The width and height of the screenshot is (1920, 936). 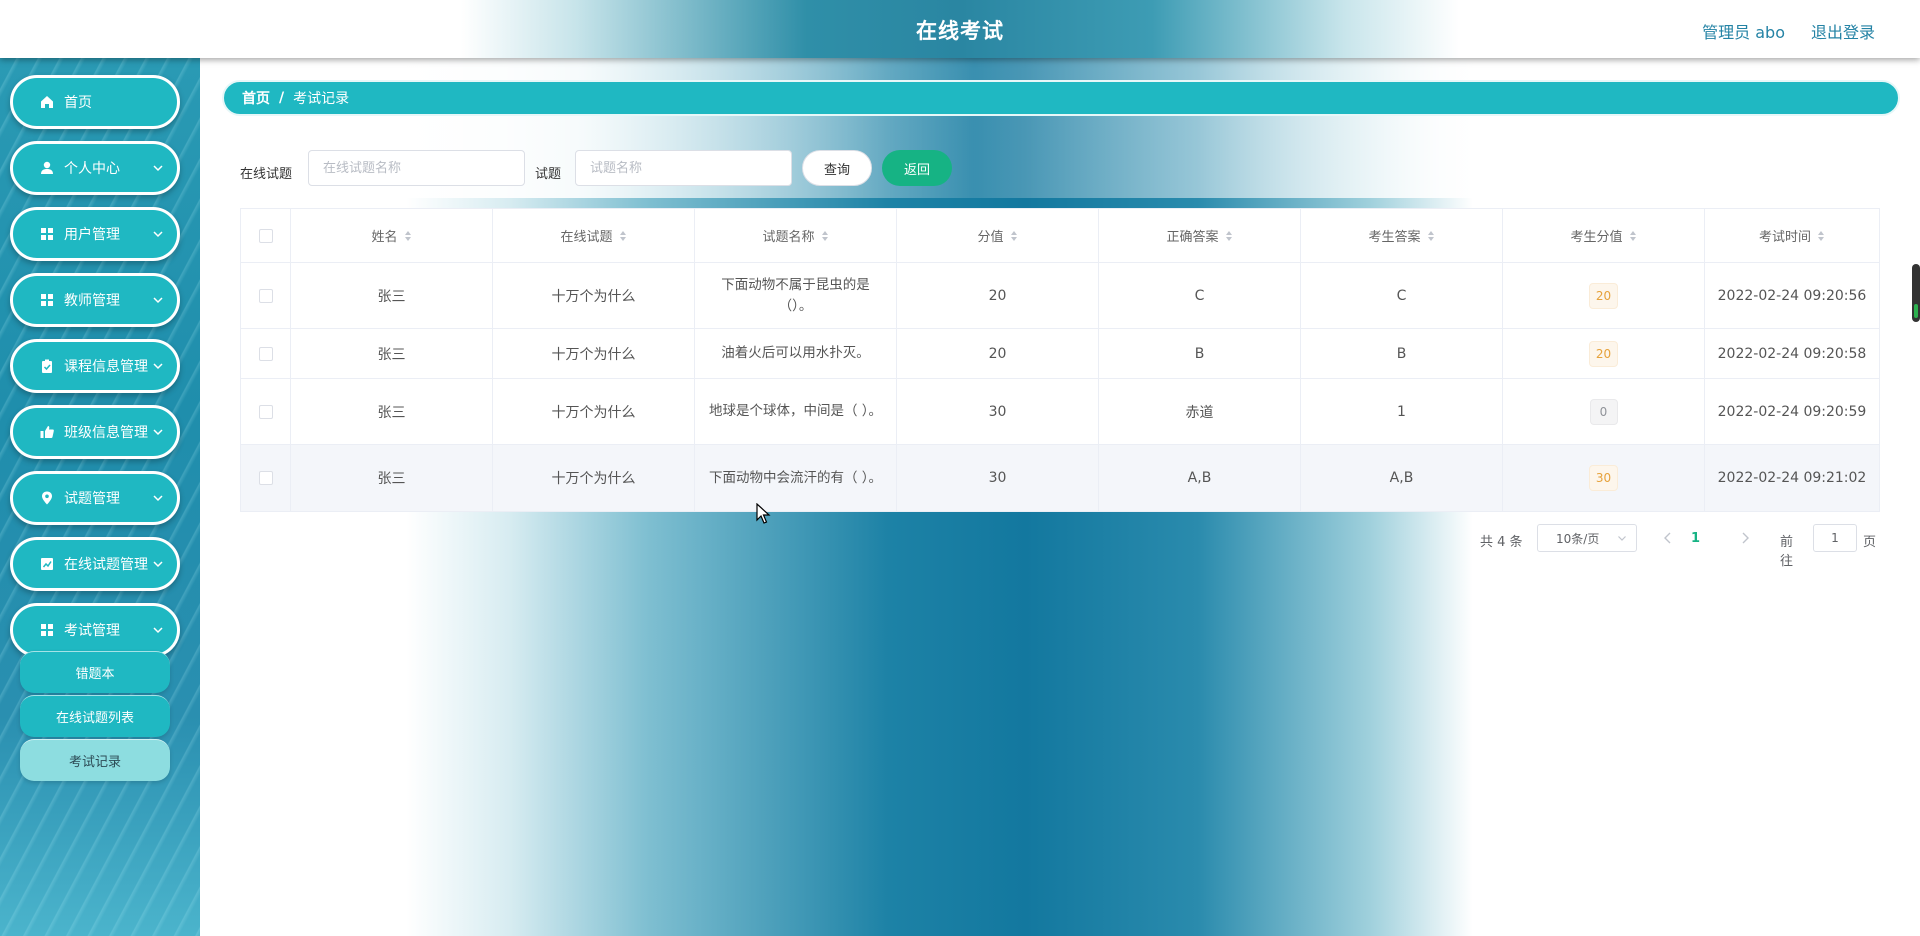 What do you see at coordinates (47, 300) in the screenshot?
I see `grid-icon` at bounding box center [47, 300].